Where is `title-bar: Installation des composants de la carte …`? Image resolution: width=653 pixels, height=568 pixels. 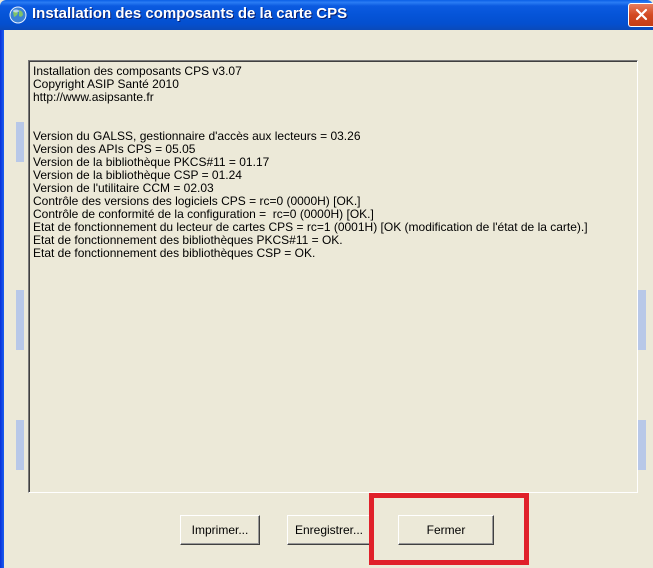 title-bar: Installation des composants de la carte … is located at coordinates (326, 15).